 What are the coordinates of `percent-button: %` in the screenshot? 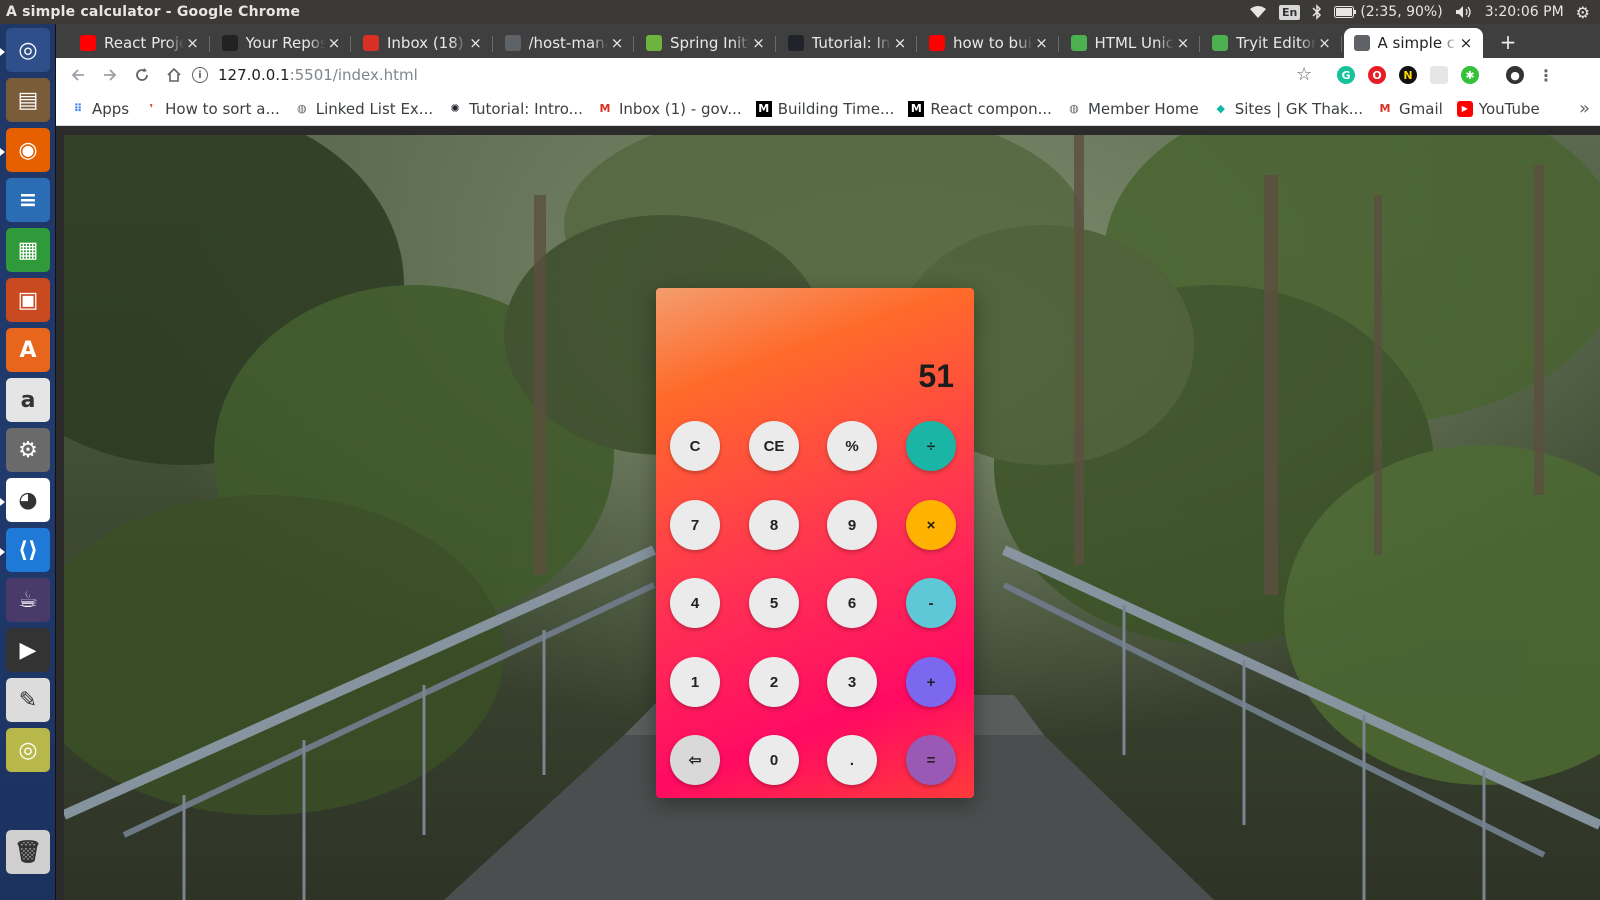 It's located at (852, 446).